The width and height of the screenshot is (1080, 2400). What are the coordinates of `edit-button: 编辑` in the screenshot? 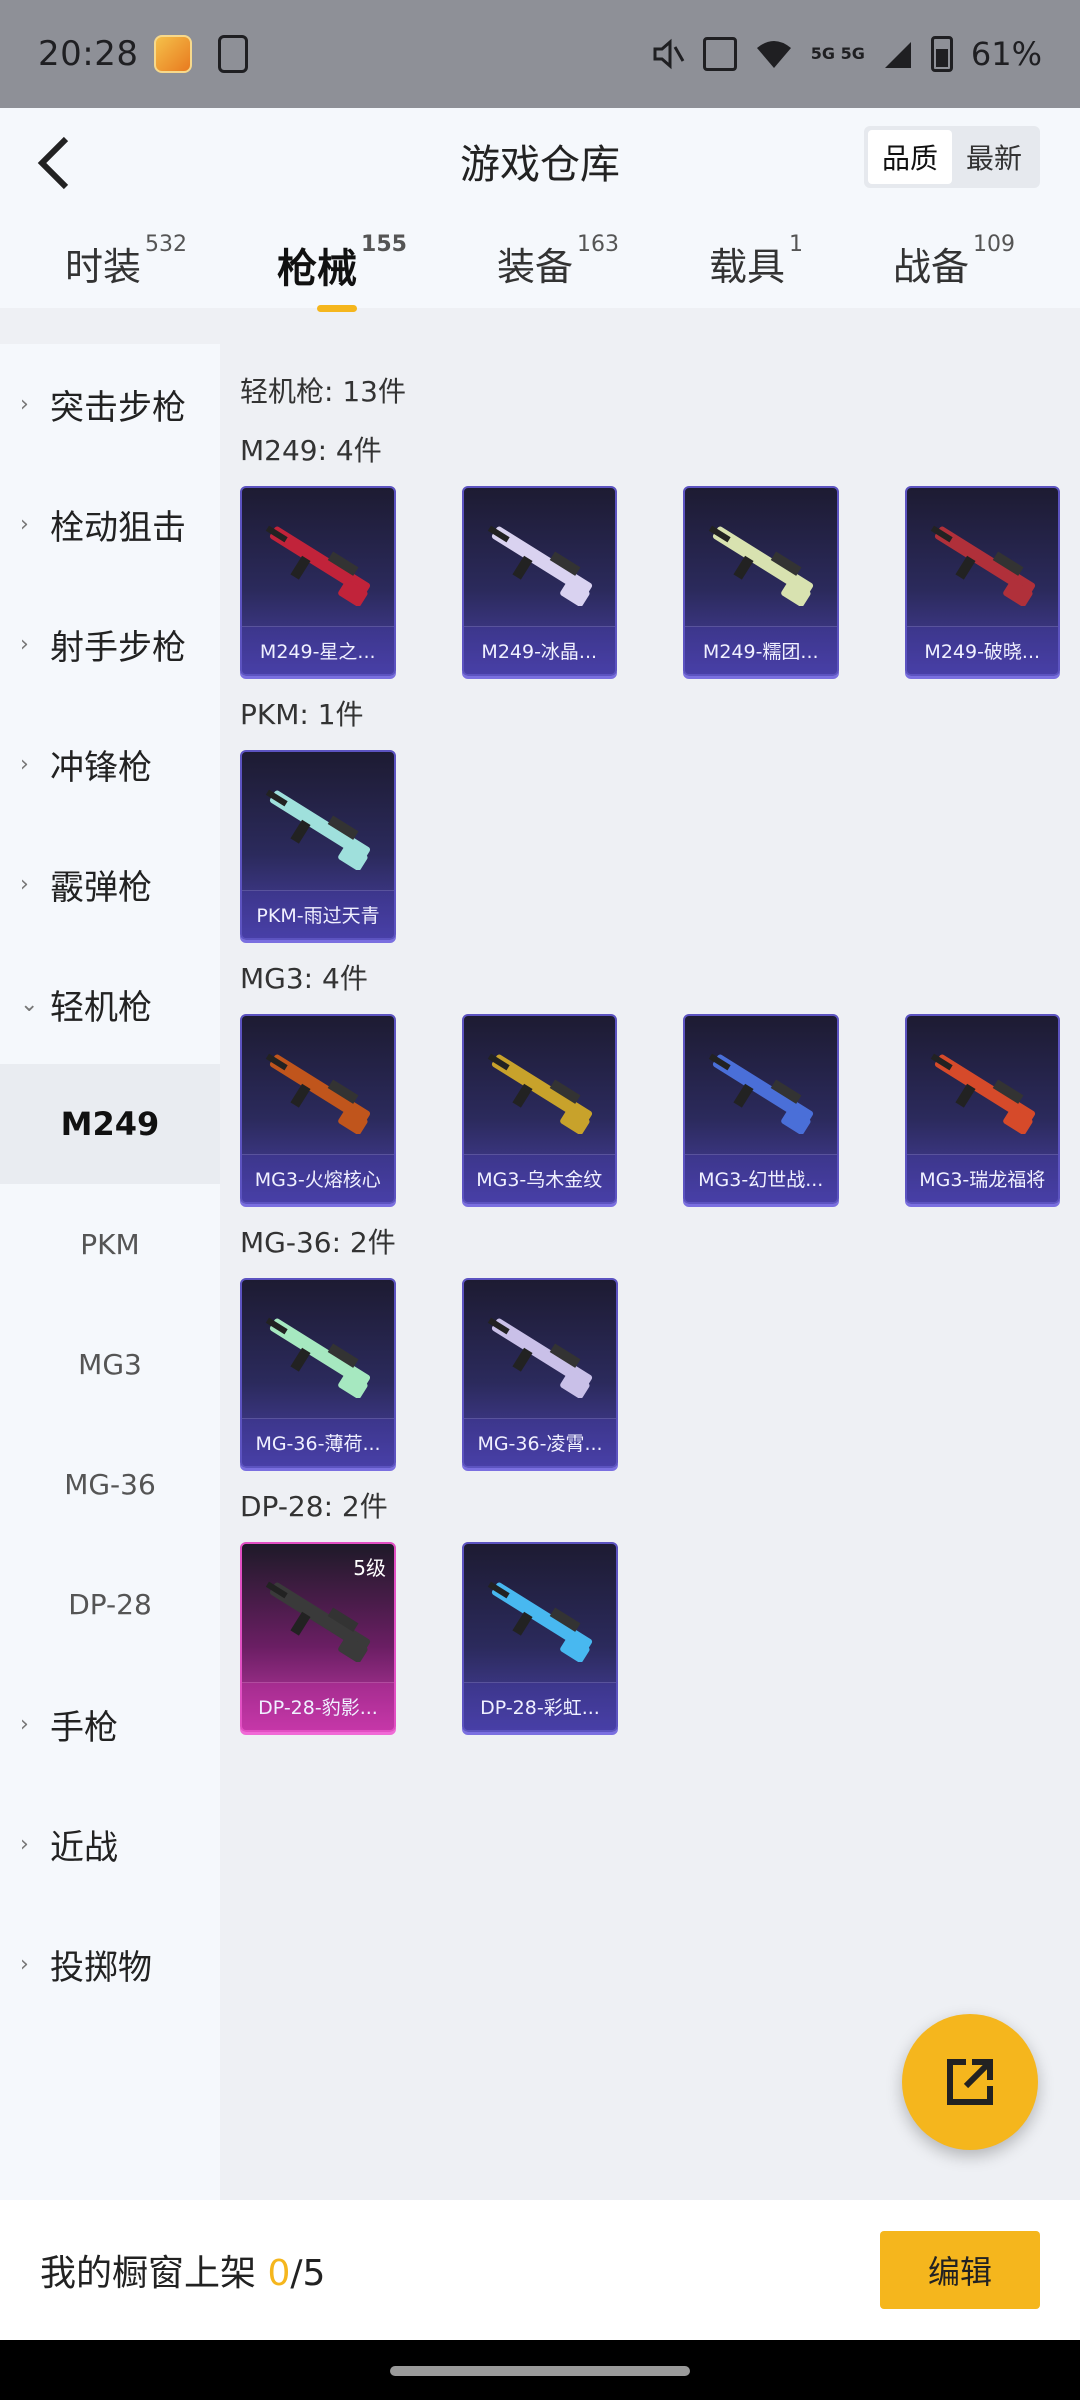 It's located at (960, 2270).